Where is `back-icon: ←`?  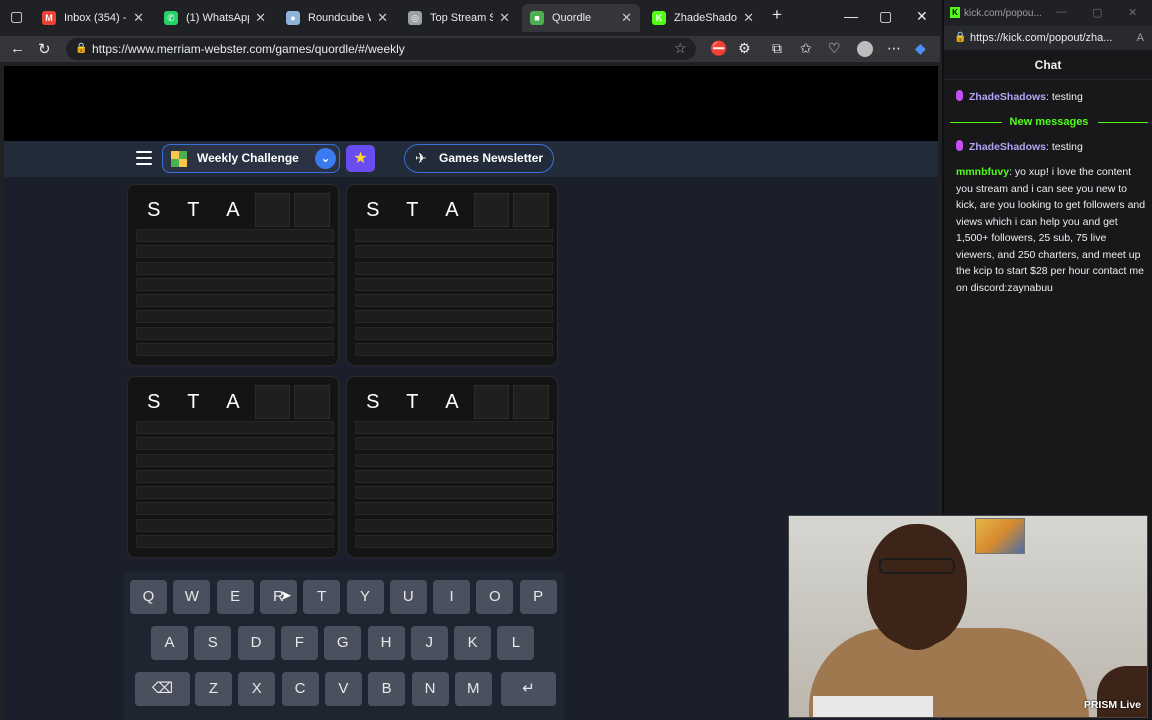
back-icon: ← is located at coordinates (17, 48).